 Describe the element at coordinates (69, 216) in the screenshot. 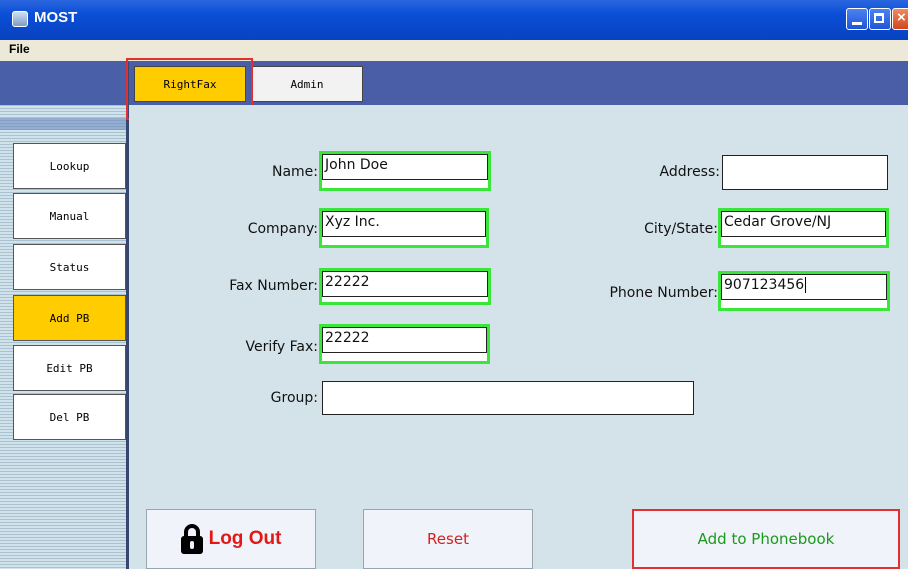

I see `sidebar-item-manual: Manual` at that location.